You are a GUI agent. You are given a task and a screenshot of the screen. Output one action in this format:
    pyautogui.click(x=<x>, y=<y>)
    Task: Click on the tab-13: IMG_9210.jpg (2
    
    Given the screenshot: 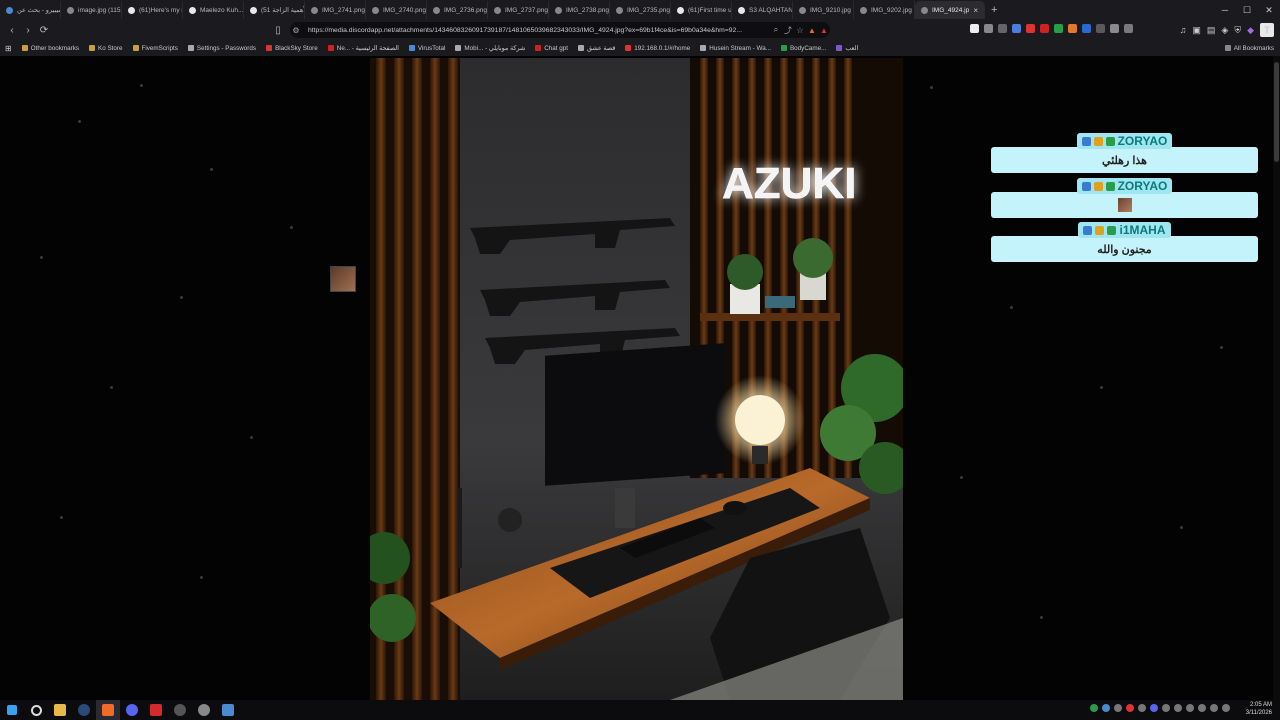 What is the action you would take?
    pyautogui.click(x=823, y=10)
    